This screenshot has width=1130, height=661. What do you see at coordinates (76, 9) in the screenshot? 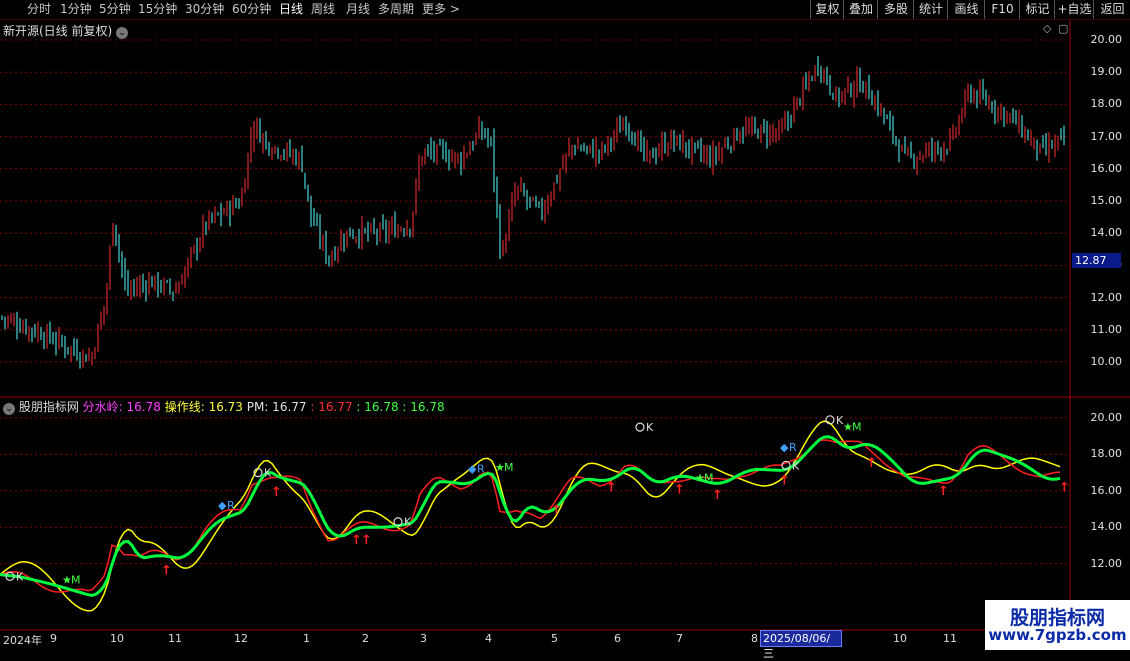
I see `period-tab-1: 1分钟` at bounding box center [76, 9].